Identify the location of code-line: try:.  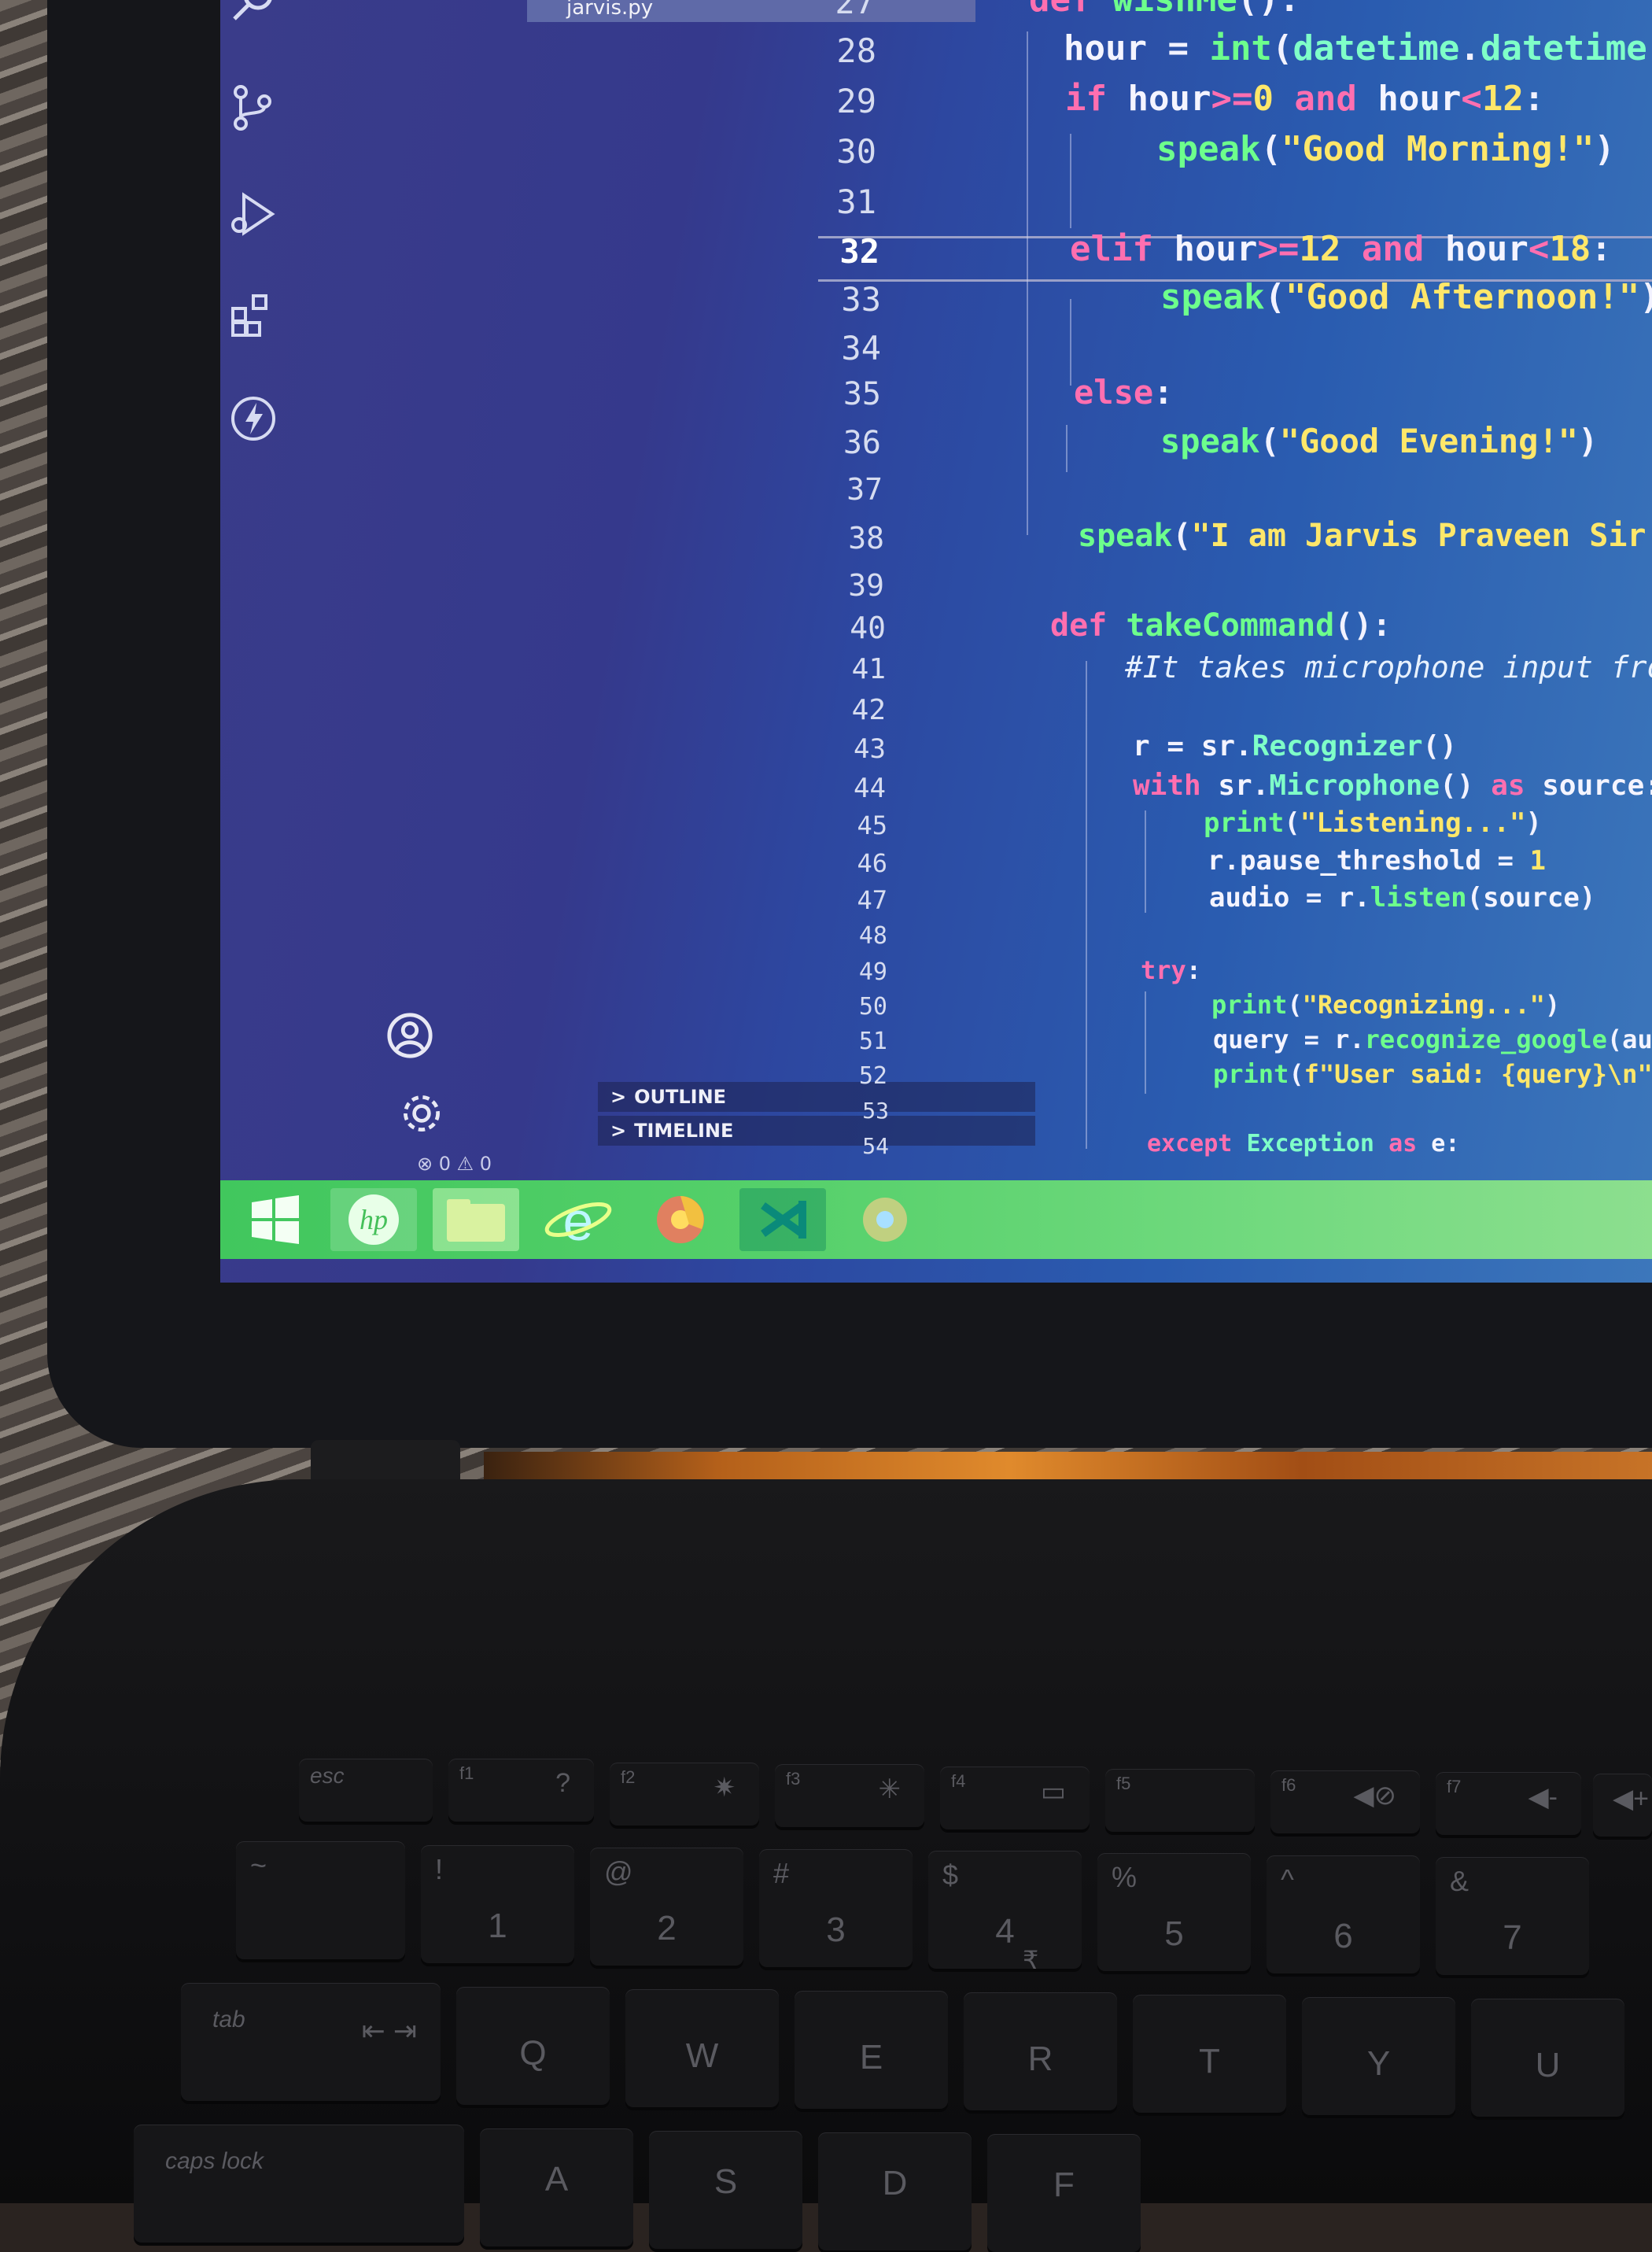
(1171, 970).